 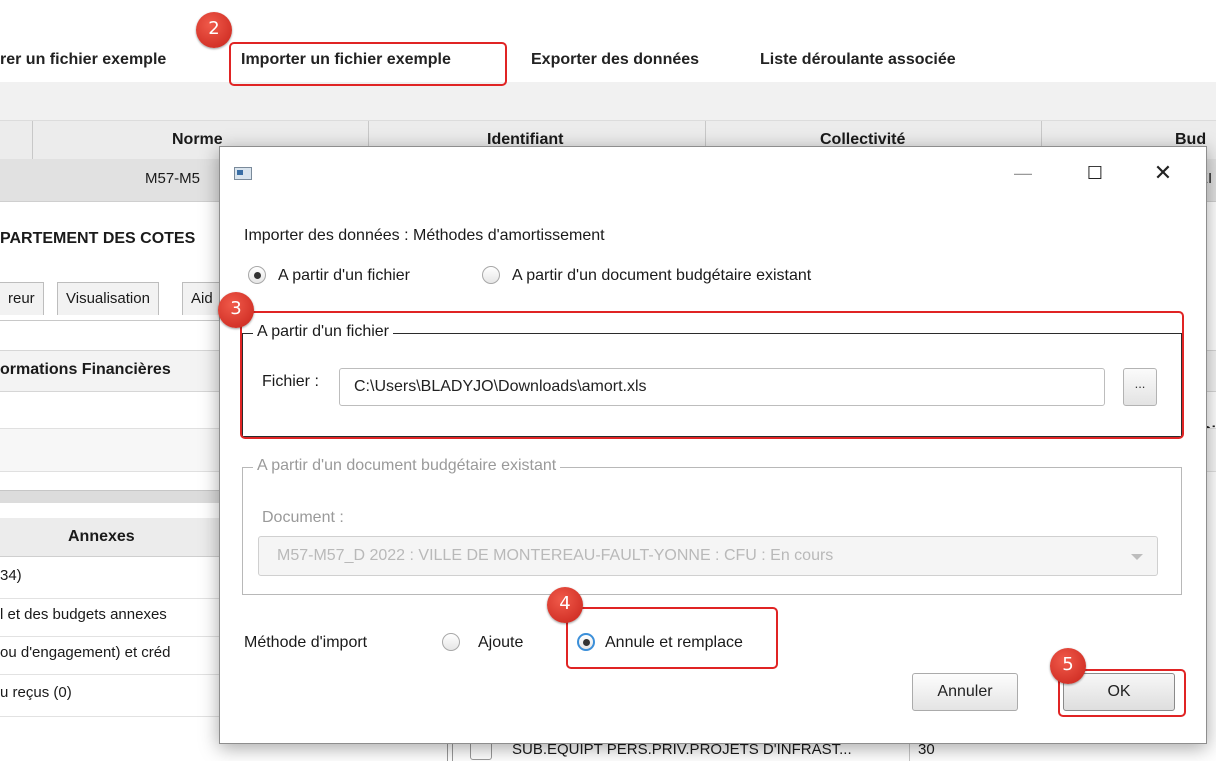 What do you see at coordinates (257, 275) in the screenshot?
I see `radio-from-file` at bounding box center [257, 275].